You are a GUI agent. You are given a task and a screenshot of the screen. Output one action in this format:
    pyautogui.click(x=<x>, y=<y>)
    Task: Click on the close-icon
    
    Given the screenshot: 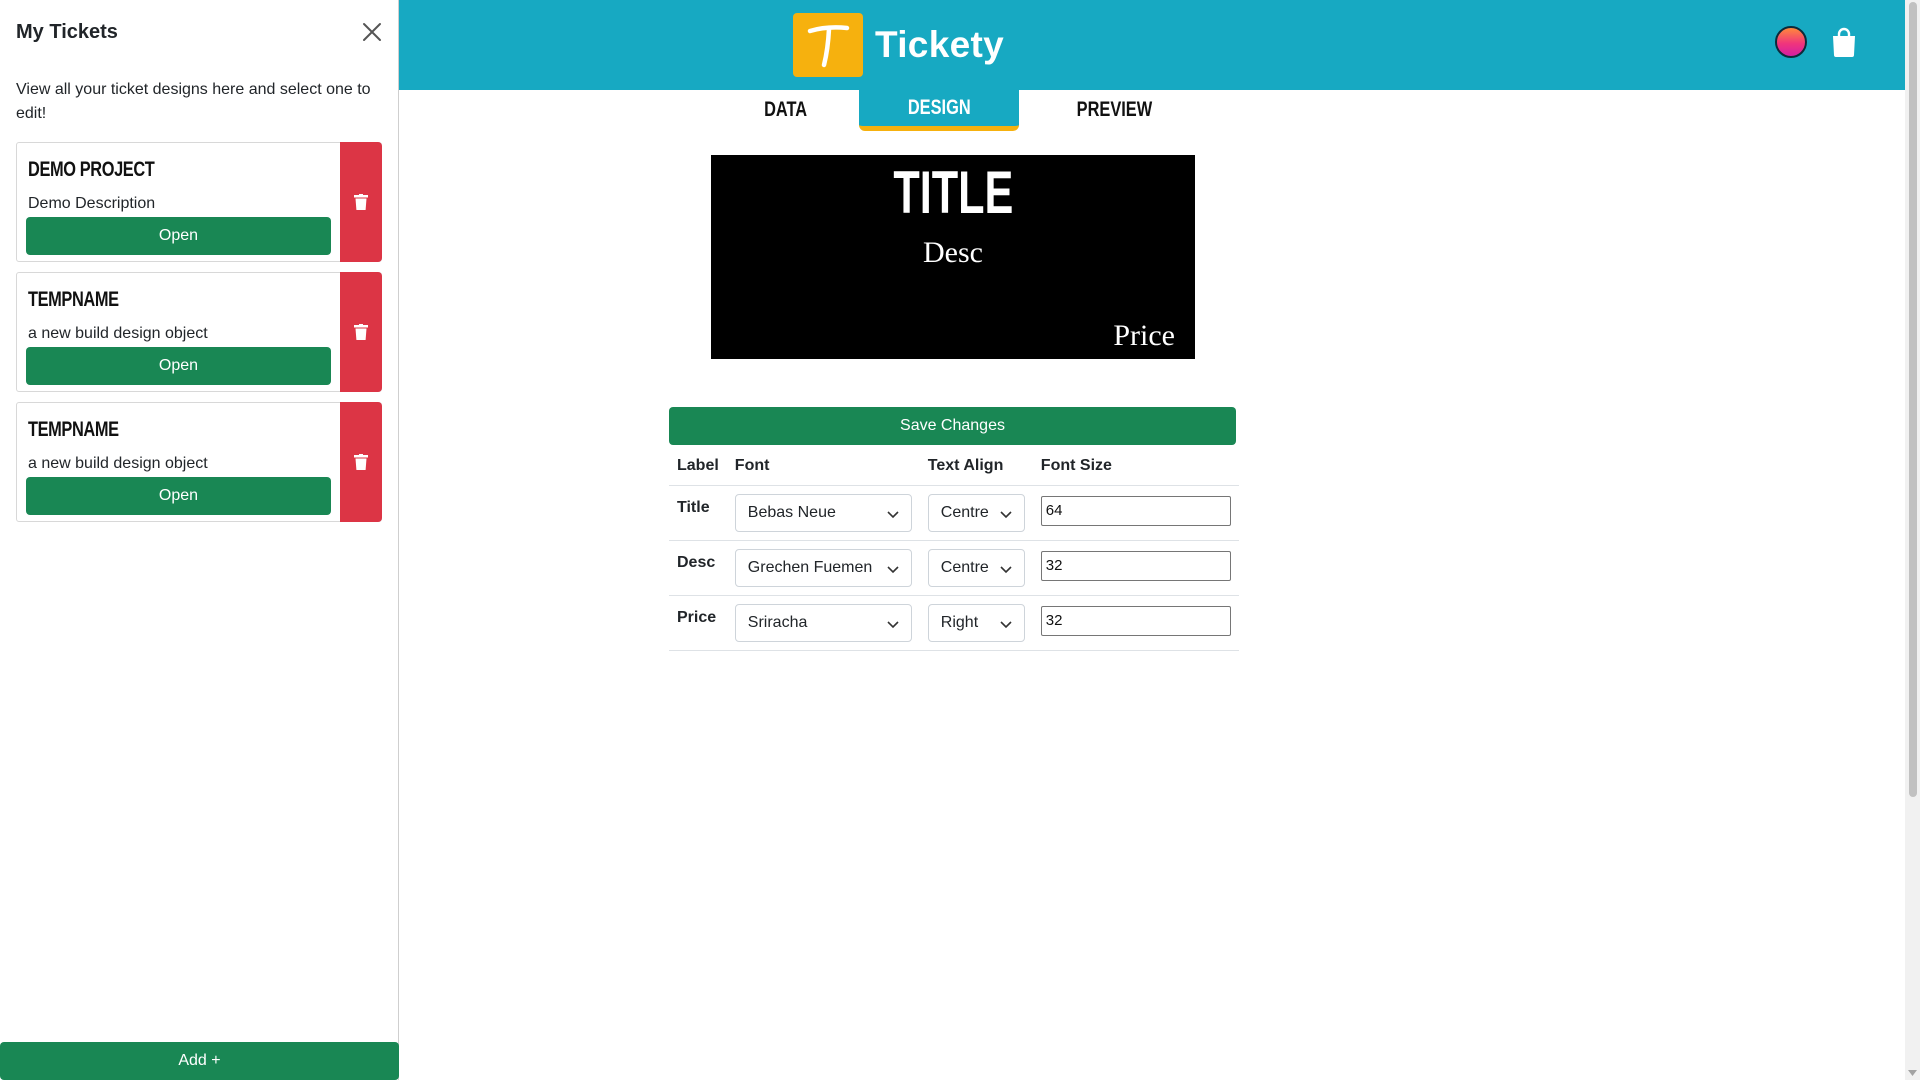 What is the action you would take?
    pyautogui.click(x=372, y=32)
    